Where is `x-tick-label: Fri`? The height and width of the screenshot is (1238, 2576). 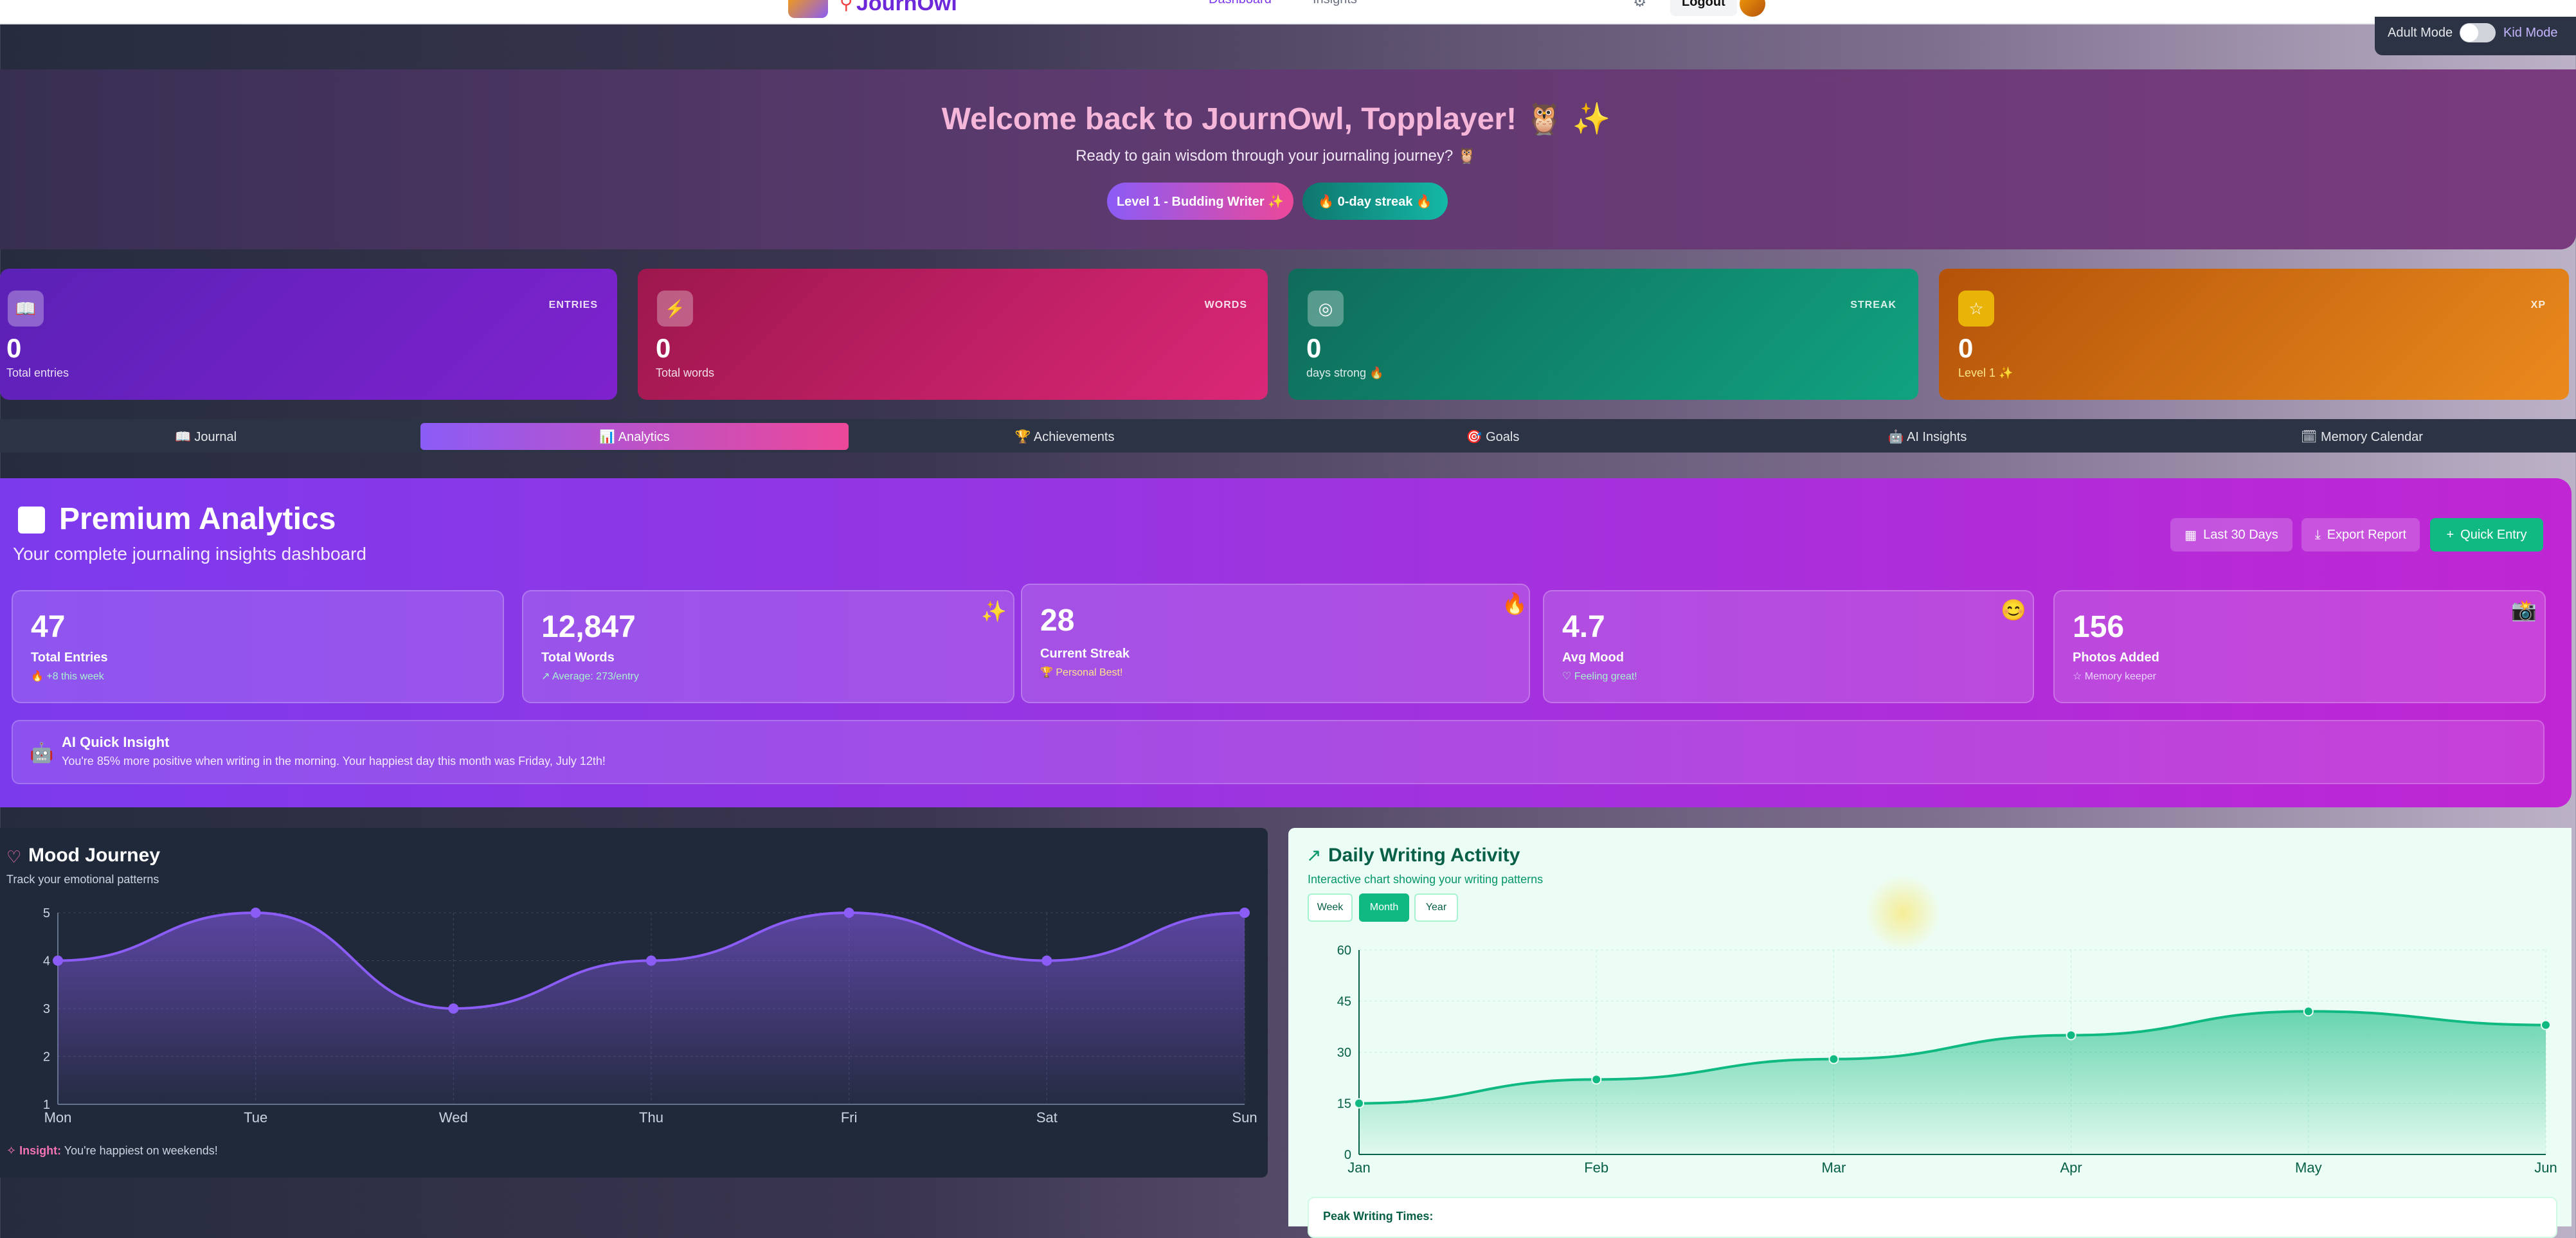 x-tick-label: Fri is located at coordinates (849, 1117).